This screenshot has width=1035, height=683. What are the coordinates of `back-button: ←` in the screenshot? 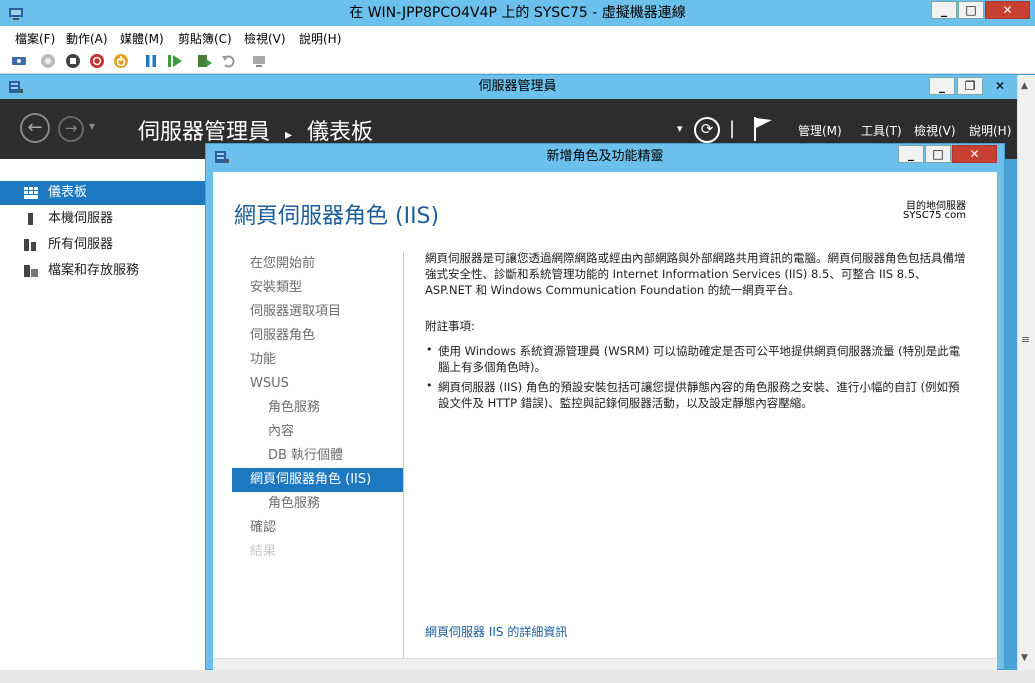 It's located at (35, 128).